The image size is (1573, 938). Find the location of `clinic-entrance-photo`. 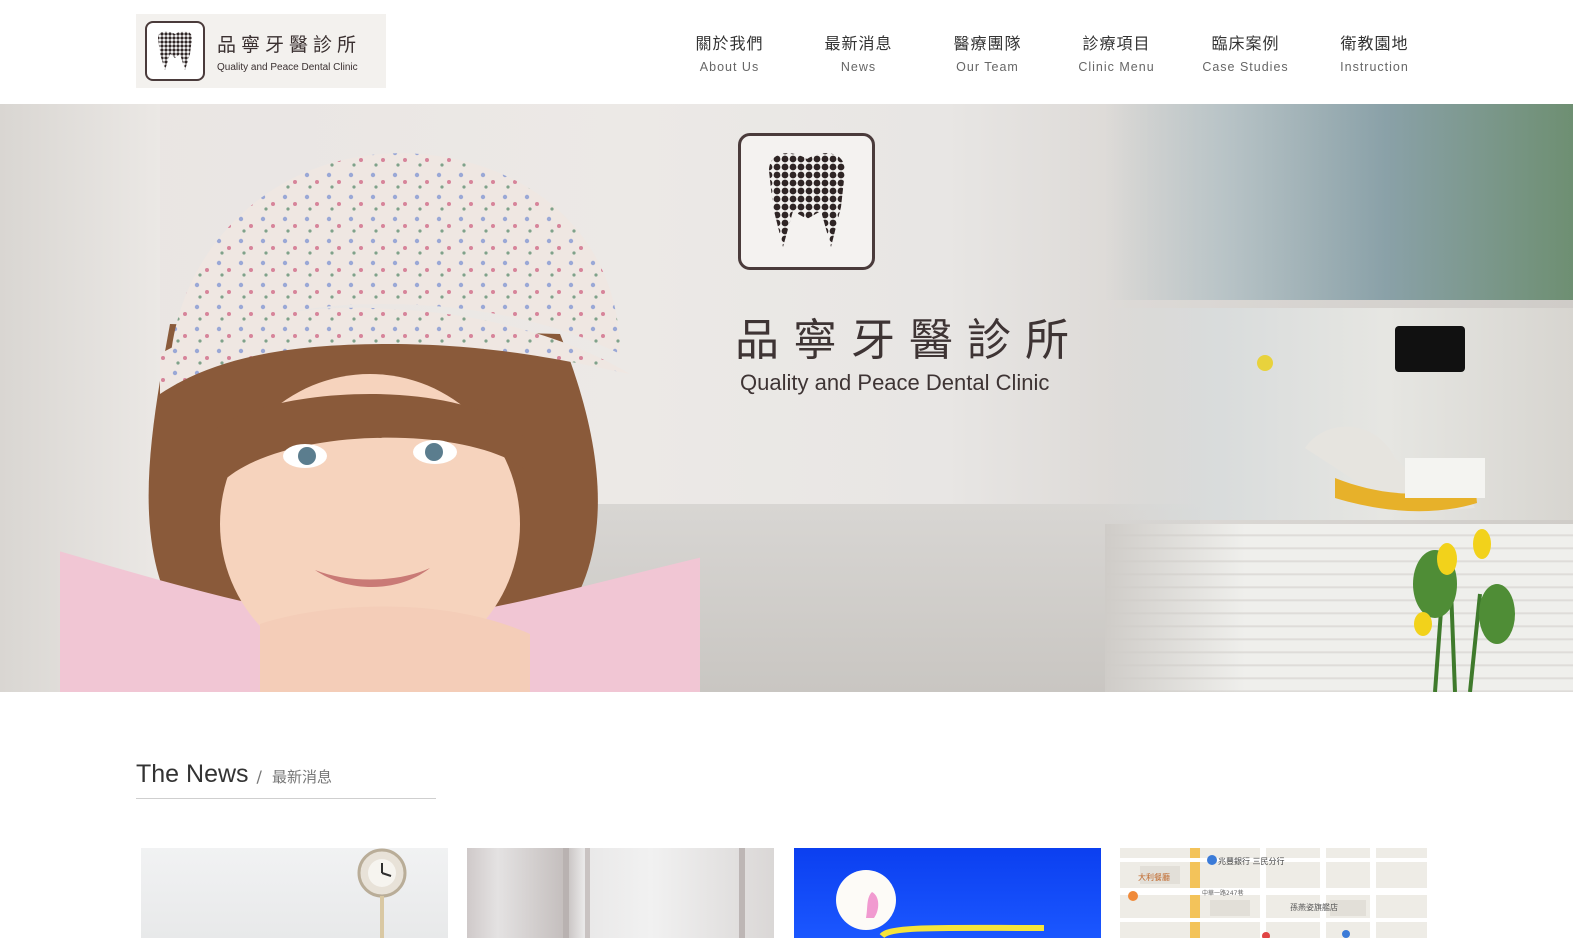

clinic-entrance-photo is located at coordinates (1339, 202).